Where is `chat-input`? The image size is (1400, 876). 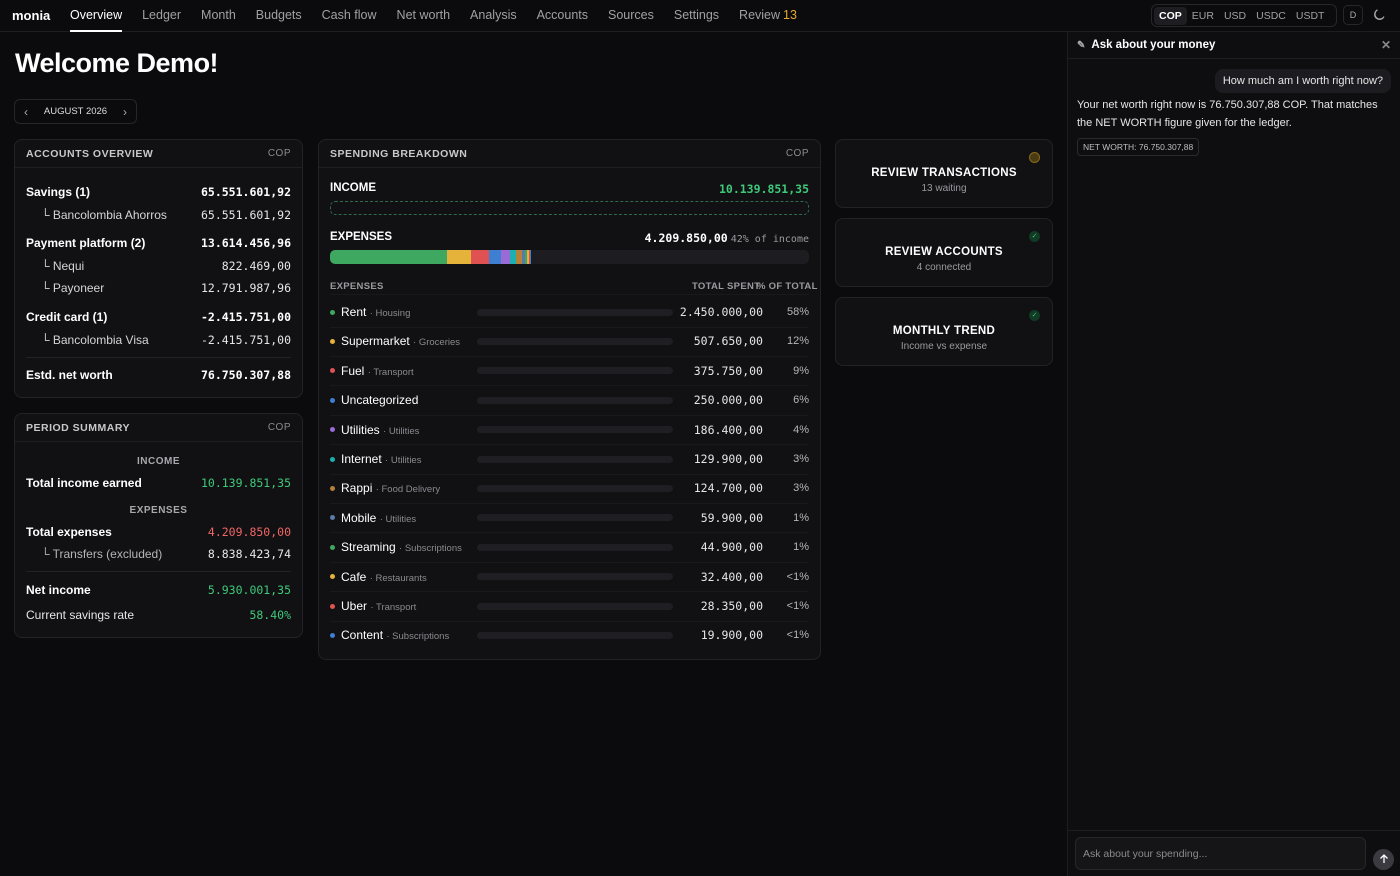
chat-input is located at coordinates (1220, 853).